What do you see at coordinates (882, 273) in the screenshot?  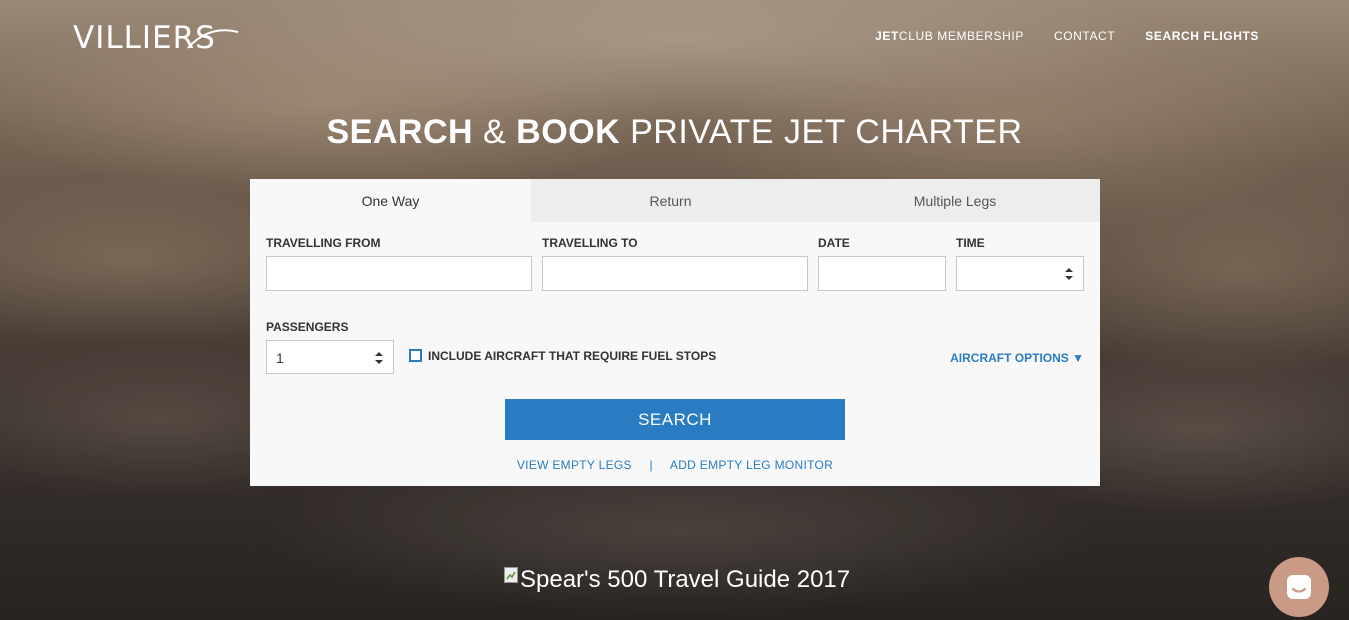 I see `date-input` at bounding box center [882, 273].